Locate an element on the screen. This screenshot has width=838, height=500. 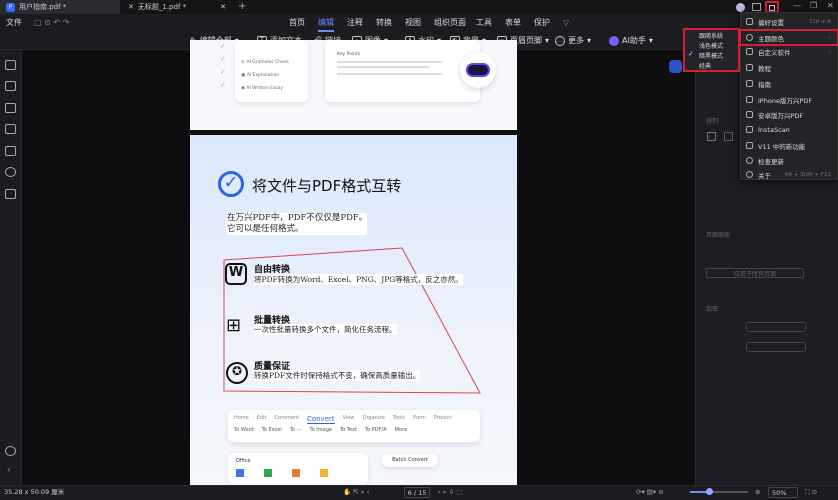
left-sidebar is located at coordinates (11, 267).